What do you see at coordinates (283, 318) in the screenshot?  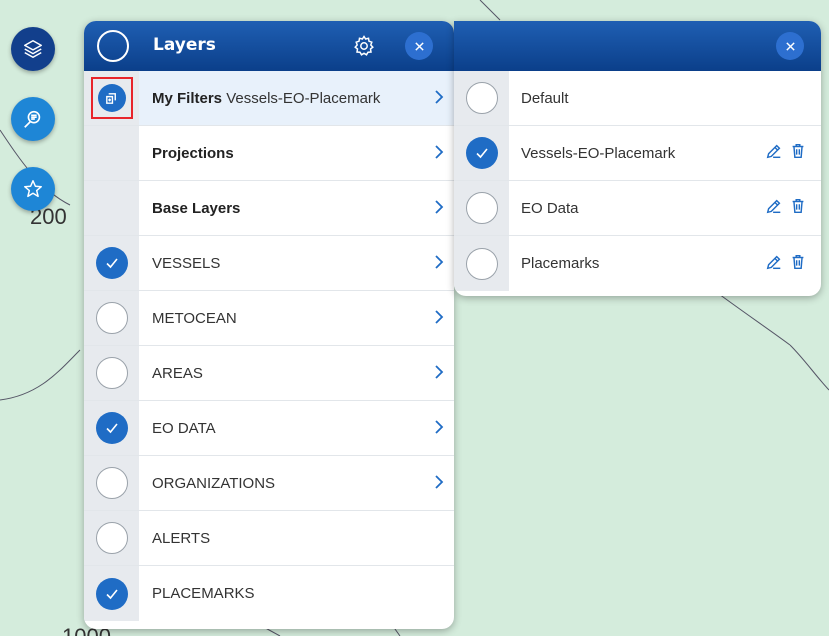 I see `layer-row-label: METOCEAN` at bounding box center [283, 318].